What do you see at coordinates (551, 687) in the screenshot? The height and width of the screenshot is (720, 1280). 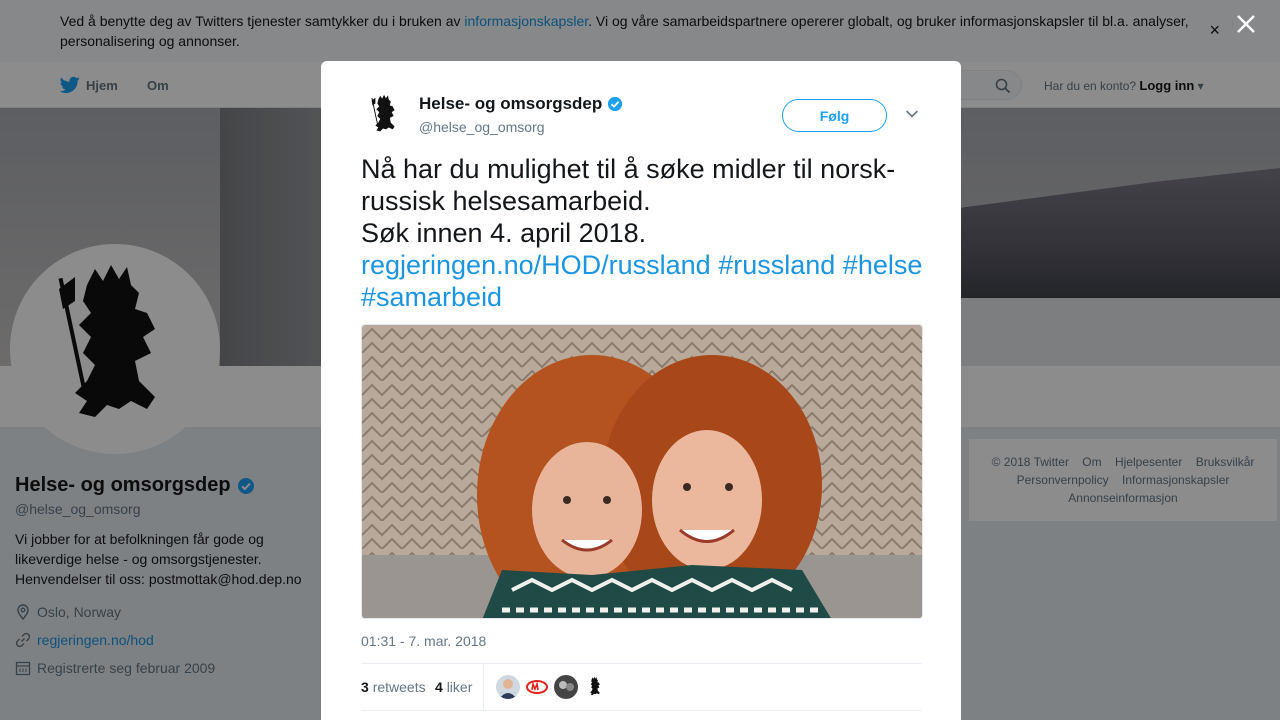 I see `liker-avatars` at bounding box center [551, 687].